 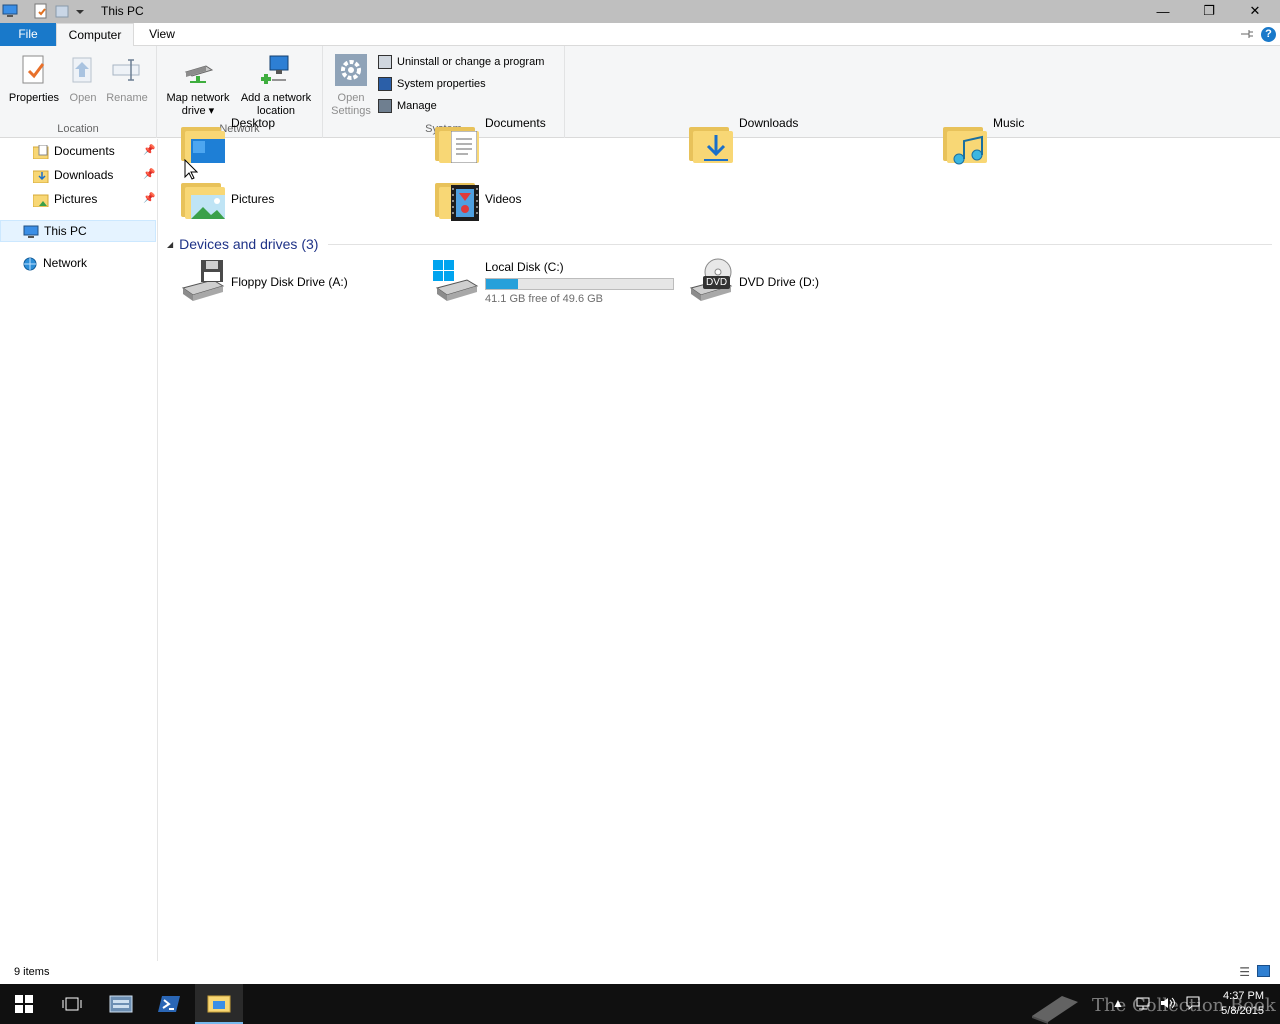 What do you see at coordinates (83, 98) in the screenshot?
I see `open-label: Open` at bounding box center [83, 98].